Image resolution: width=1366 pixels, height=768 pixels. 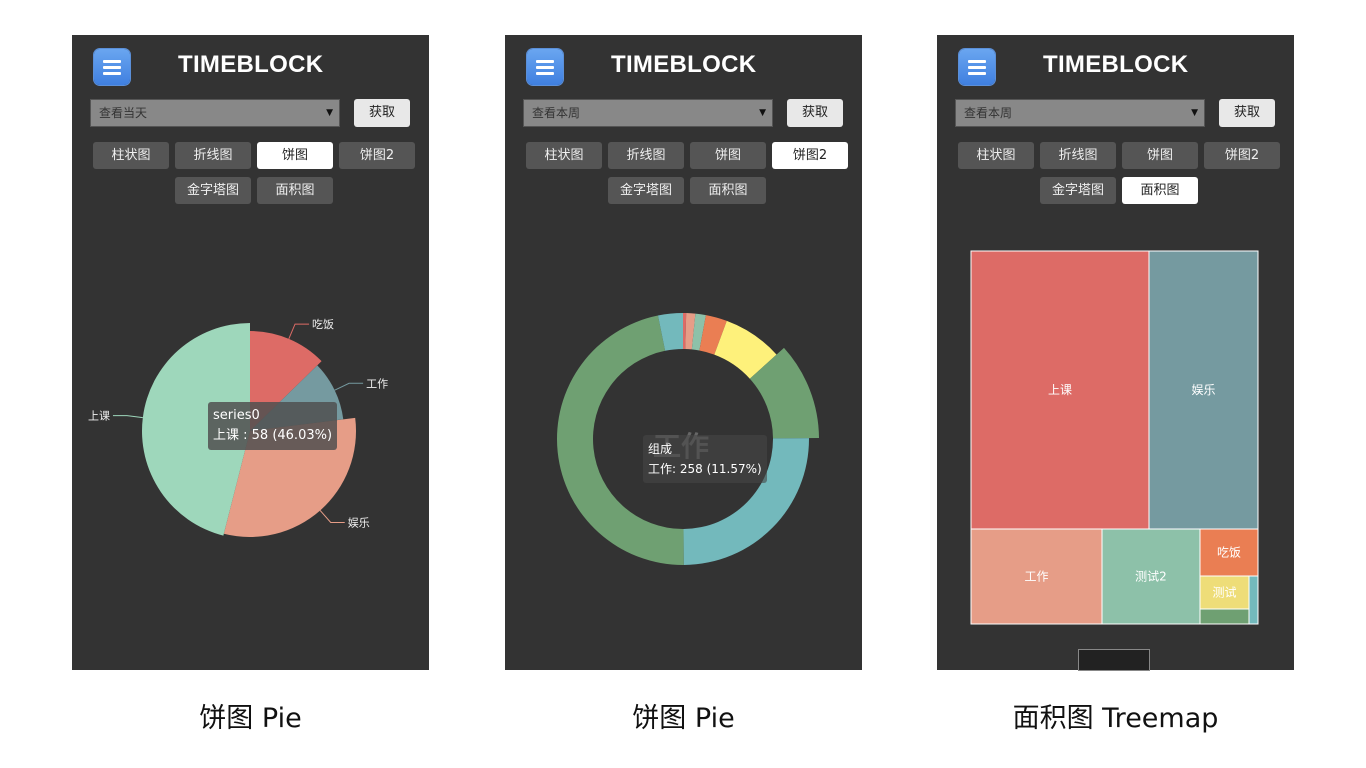 I want to click on caption-donut: 饼图 Pie, so click(x=683, y=718).